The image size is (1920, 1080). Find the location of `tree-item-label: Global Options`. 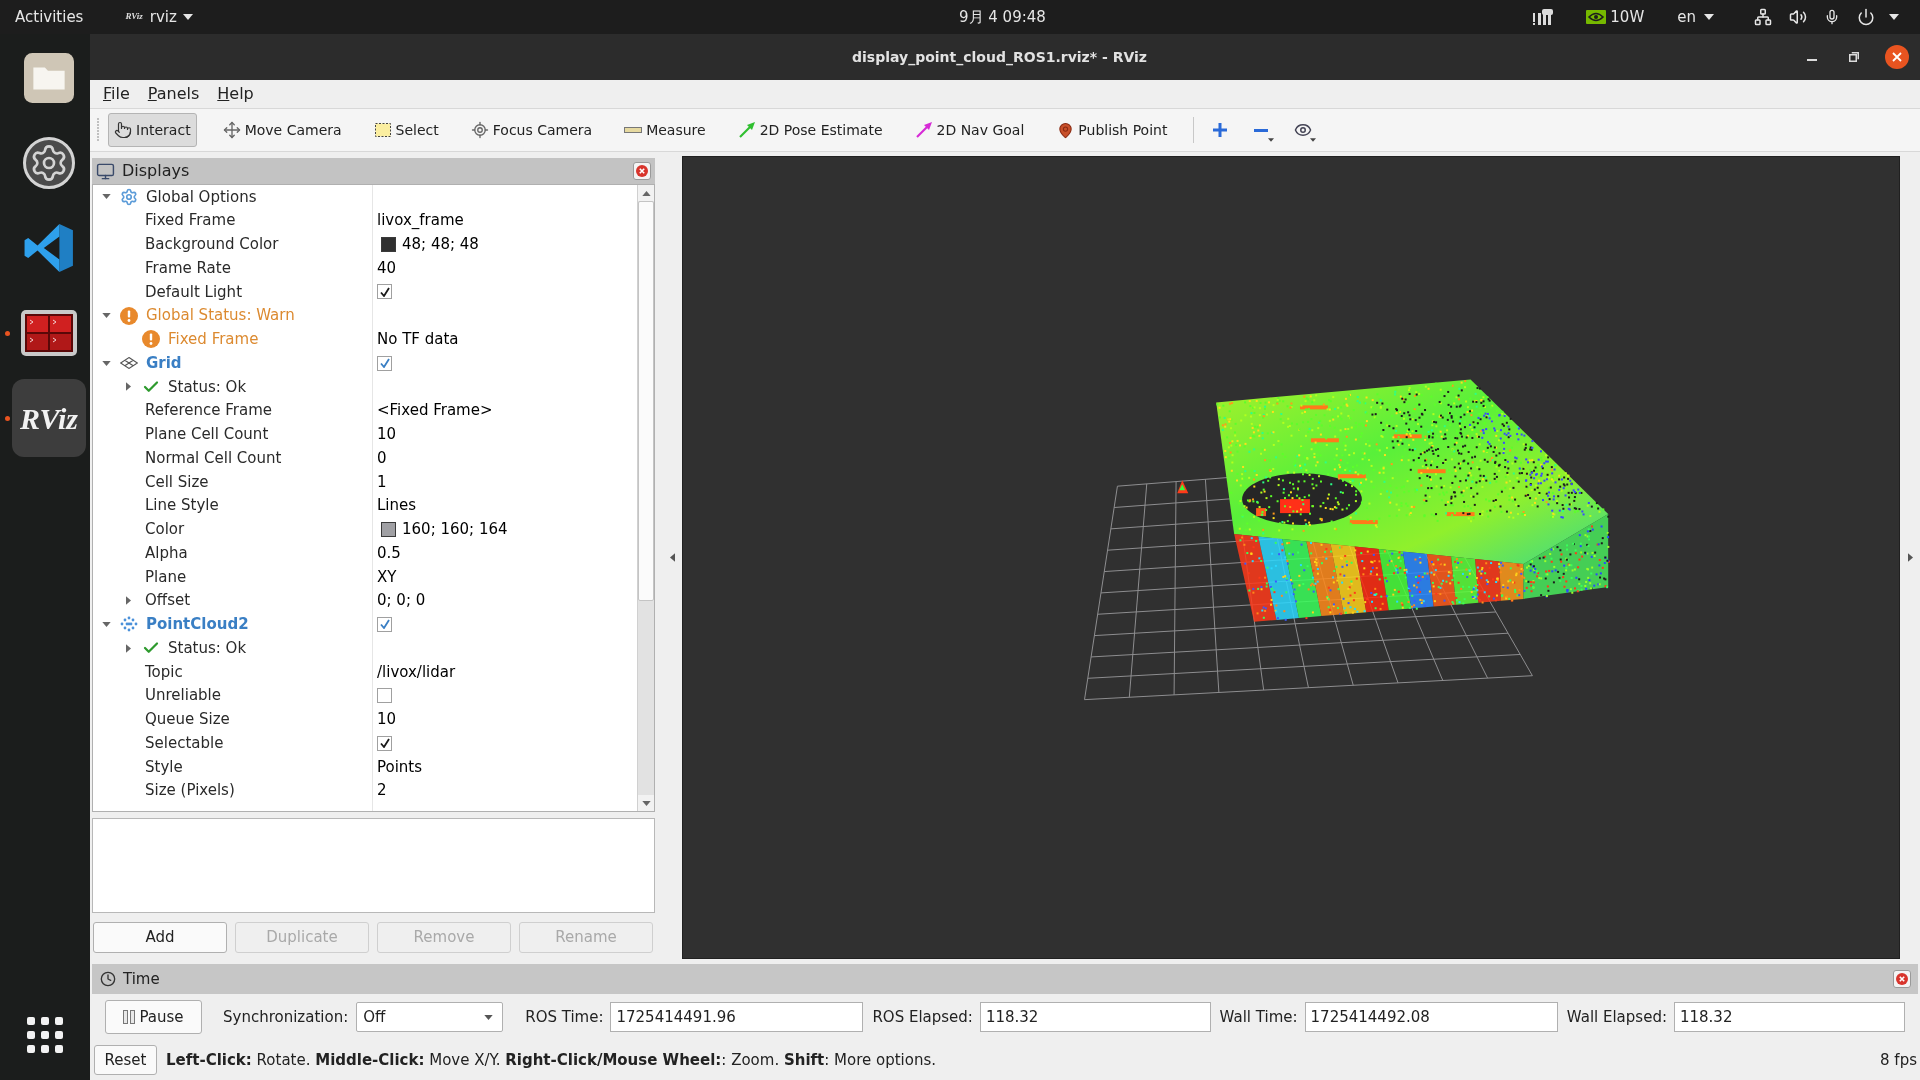

tree-item-label: Global Options is located at coordinates (201, 197).